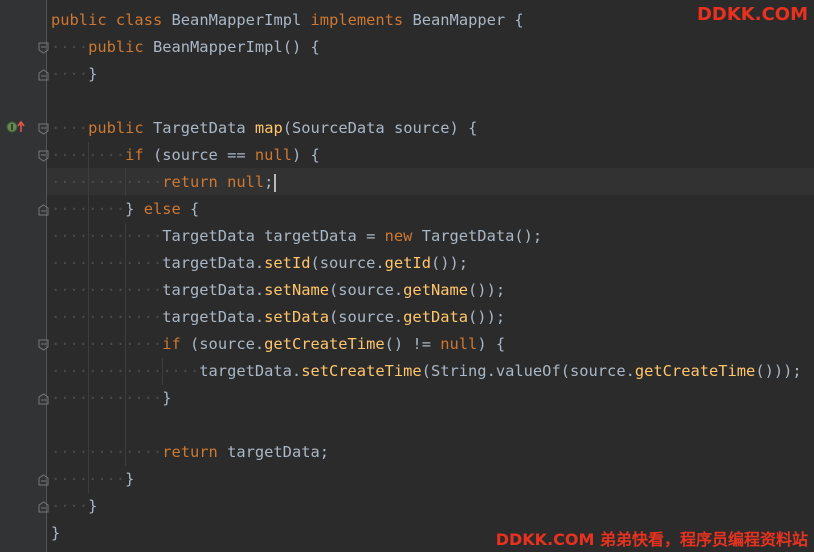  I want to click on watermark-top: DDKK.COM, so click(752, 14).